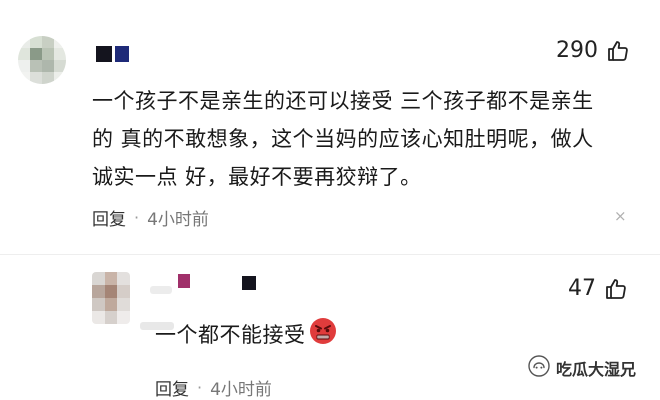 This screenshot has height=400, width=660. What do you see at coordinates (111, 298) in the screenshot?
I see `reply-avatar` at bounding box center [111, 298].